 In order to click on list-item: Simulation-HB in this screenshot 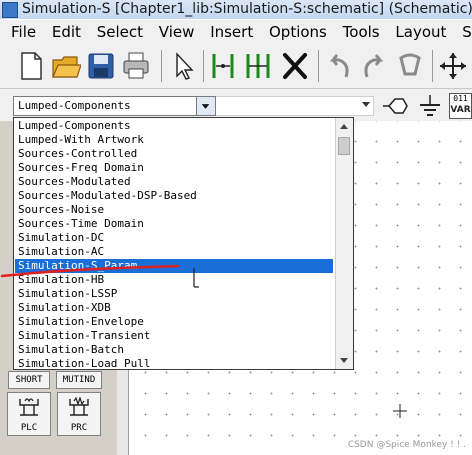, I will do `click(174, 280)`.